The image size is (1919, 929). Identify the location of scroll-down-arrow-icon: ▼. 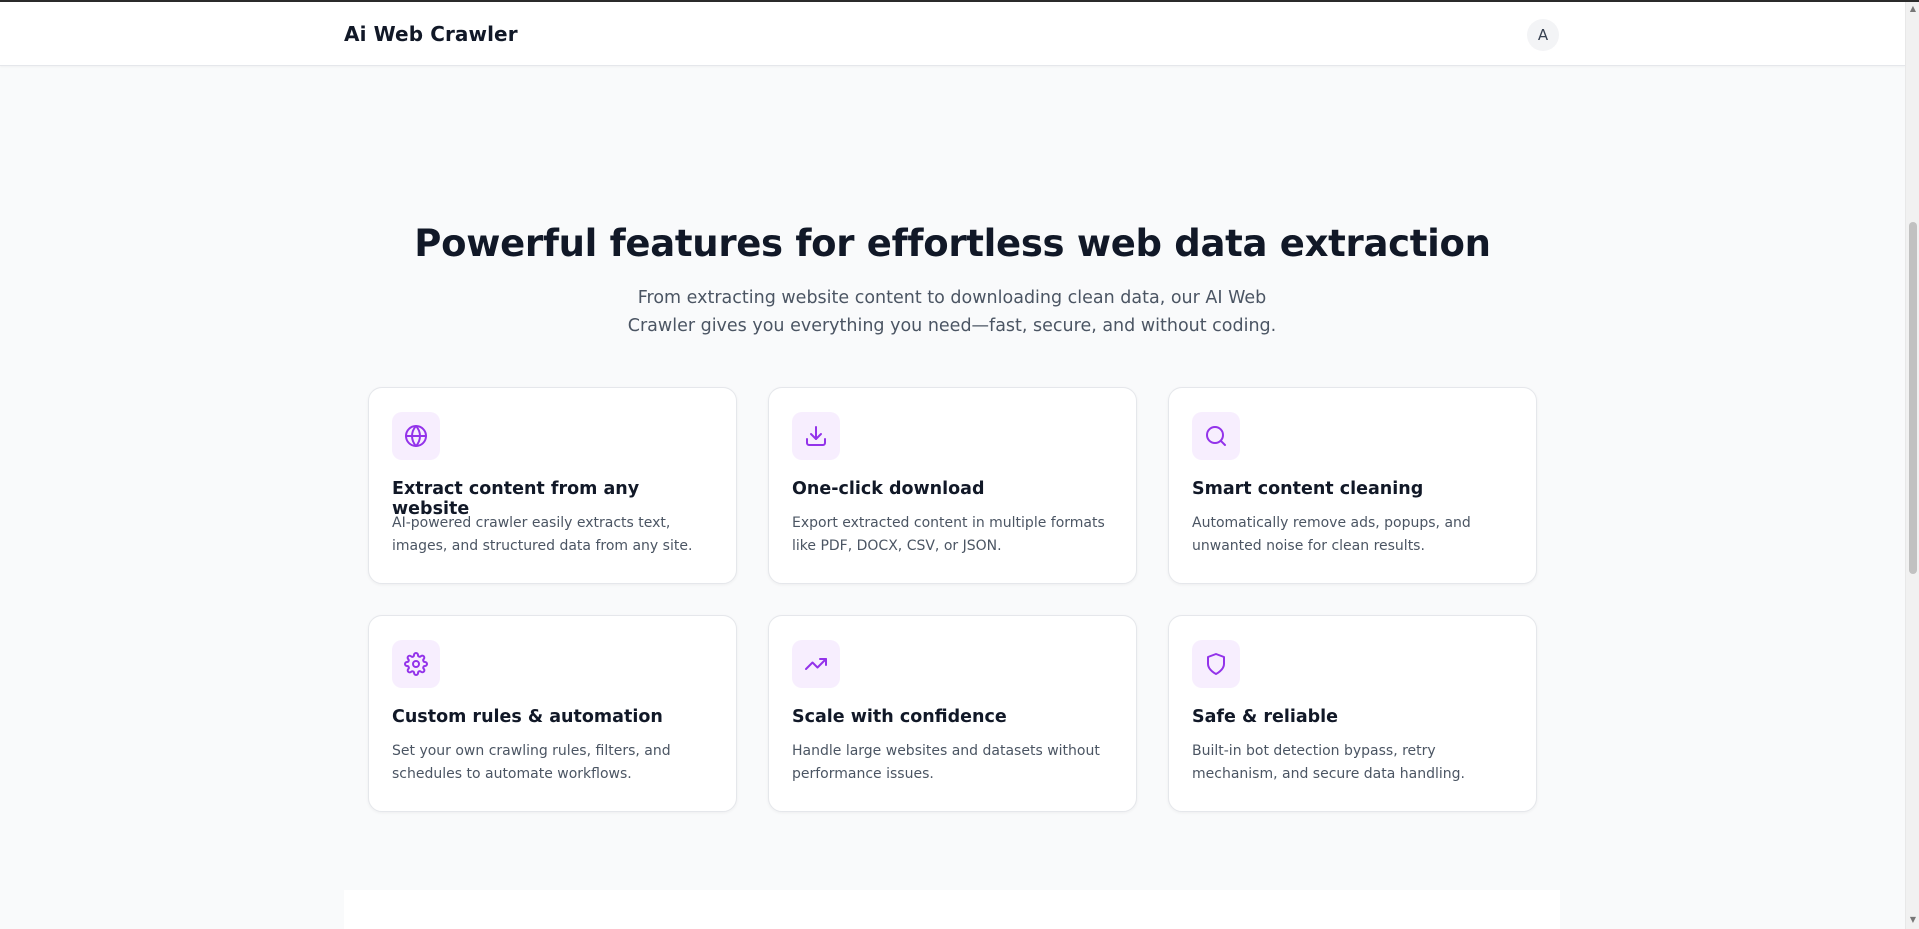
(1913, 920).